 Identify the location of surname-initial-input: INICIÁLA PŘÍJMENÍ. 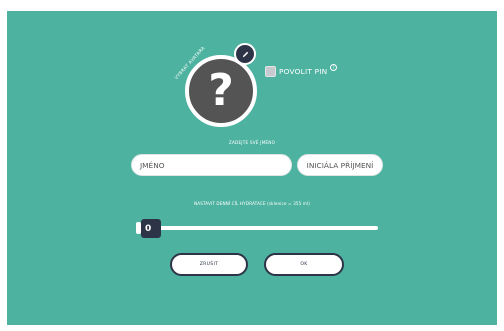
(340, 165).